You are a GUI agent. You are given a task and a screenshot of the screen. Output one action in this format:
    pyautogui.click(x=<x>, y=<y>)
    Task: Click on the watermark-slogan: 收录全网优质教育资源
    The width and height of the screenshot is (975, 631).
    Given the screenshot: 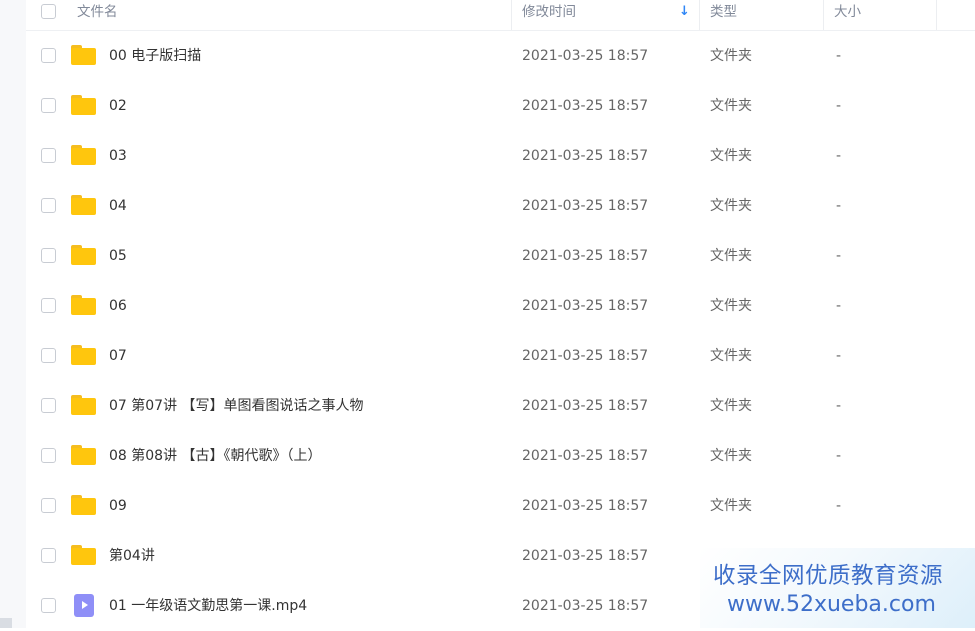 What is the action you would take?
    pyautogui.click(x=828, y=576)
    